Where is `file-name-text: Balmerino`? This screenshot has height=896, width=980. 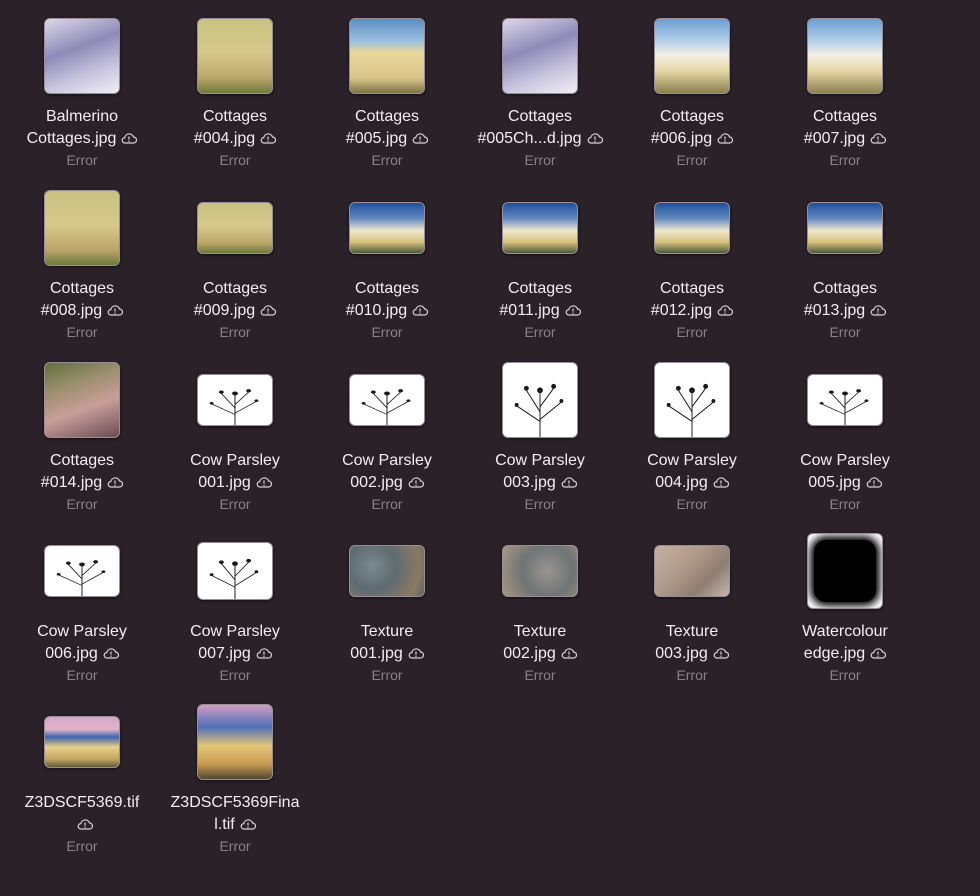
file-name-text: Balmerino is located at coordinates (82, 116).